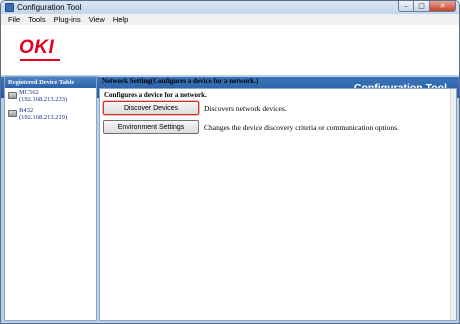 The image size is (460, 324). Describe the element at coordinates (406, 6) in the screenshot. I see `minimize-button: –` at that location.